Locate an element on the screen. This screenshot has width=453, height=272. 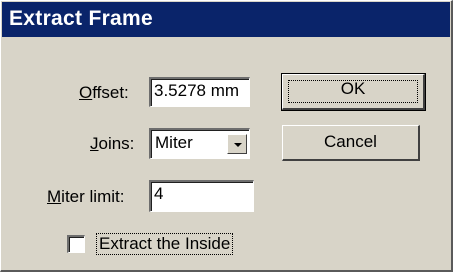
chevron-down-icon is located at coordinates (237, 144).